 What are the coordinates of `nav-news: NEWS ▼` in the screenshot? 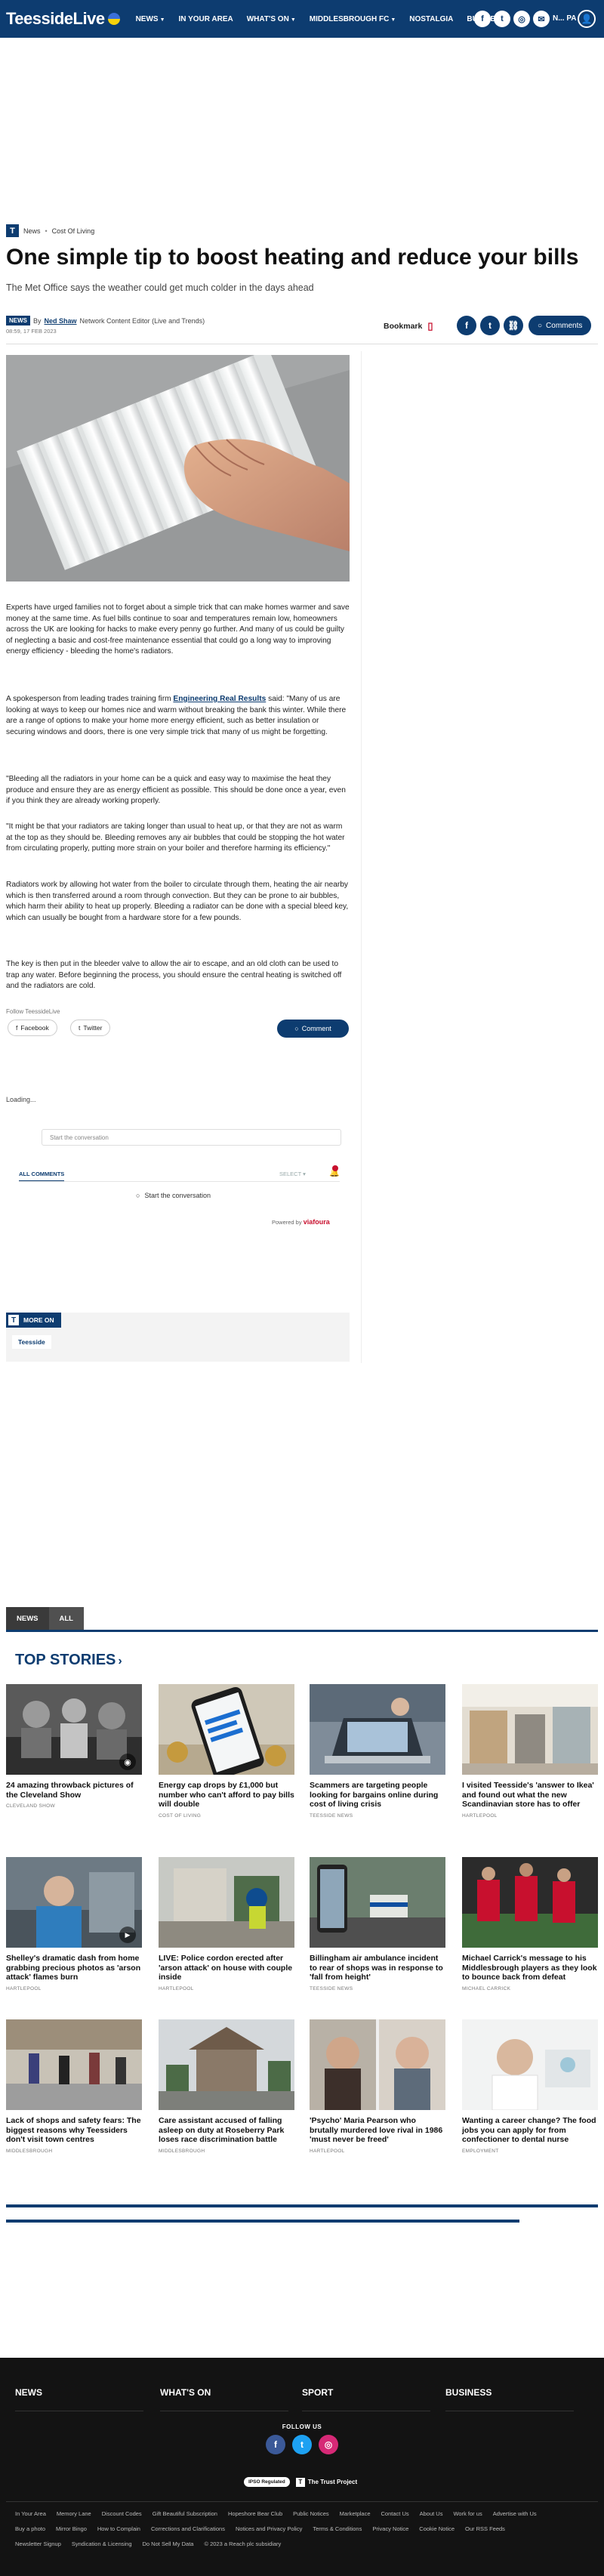 It's located at (151, 19).